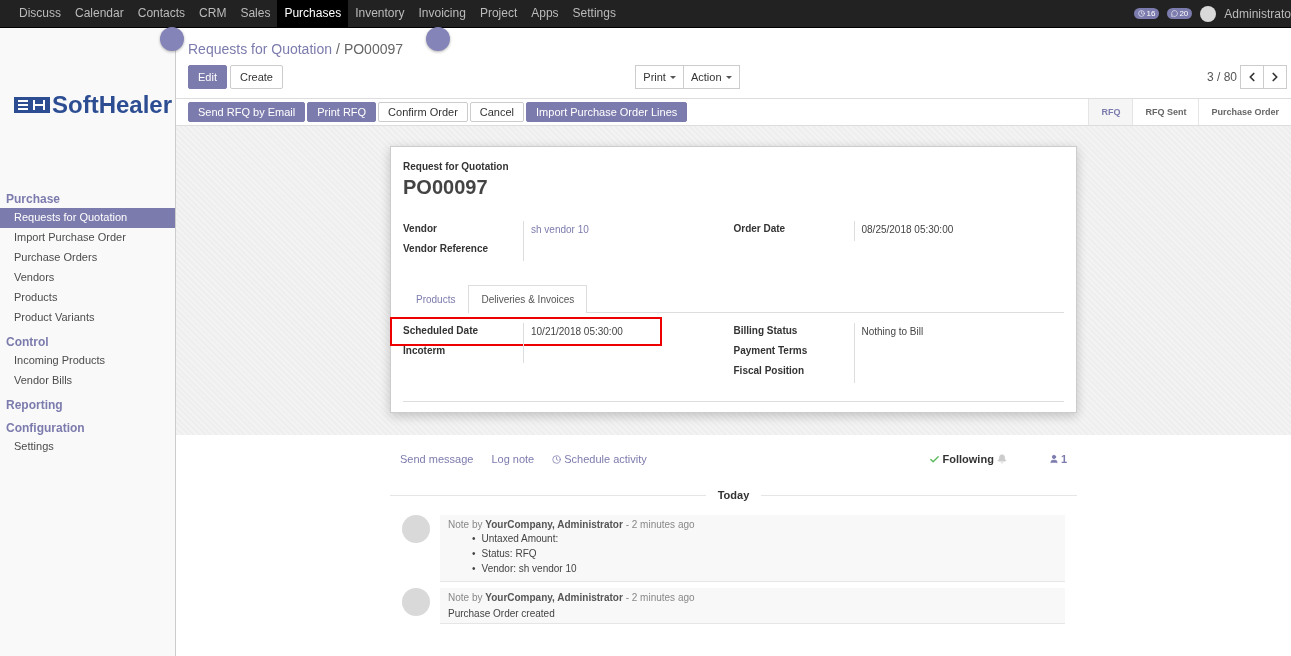  Describe the element at coordinates (446, 187) in the screenshot. I see `form-title: PO00097` at that location.